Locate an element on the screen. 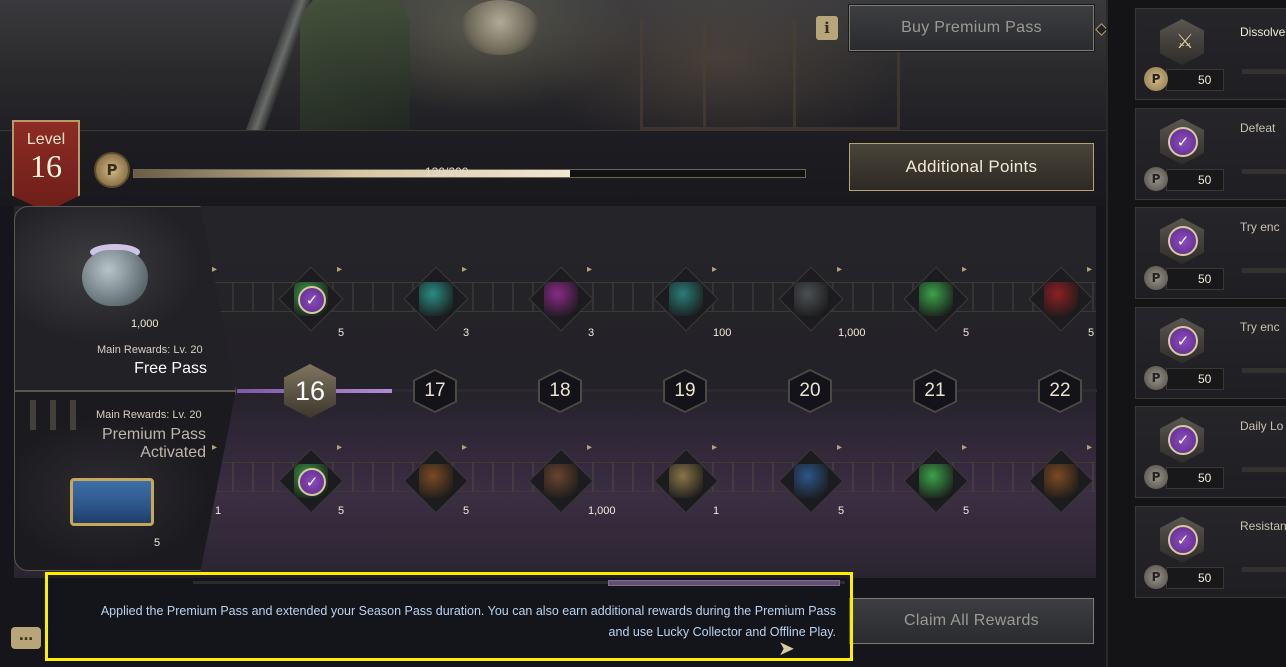 Image resolution: width=1286 pixels, height=667 pixels. reward-qty: 1 is located at coordinates (716, 511).